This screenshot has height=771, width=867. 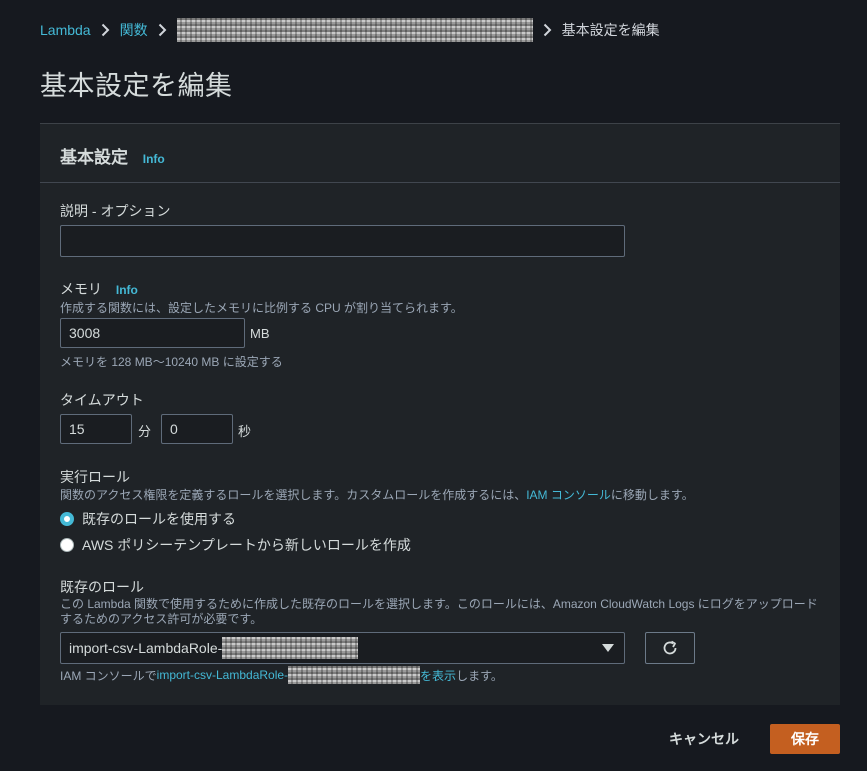 I want to click on info-link: Info, so click(x=154, y=159).